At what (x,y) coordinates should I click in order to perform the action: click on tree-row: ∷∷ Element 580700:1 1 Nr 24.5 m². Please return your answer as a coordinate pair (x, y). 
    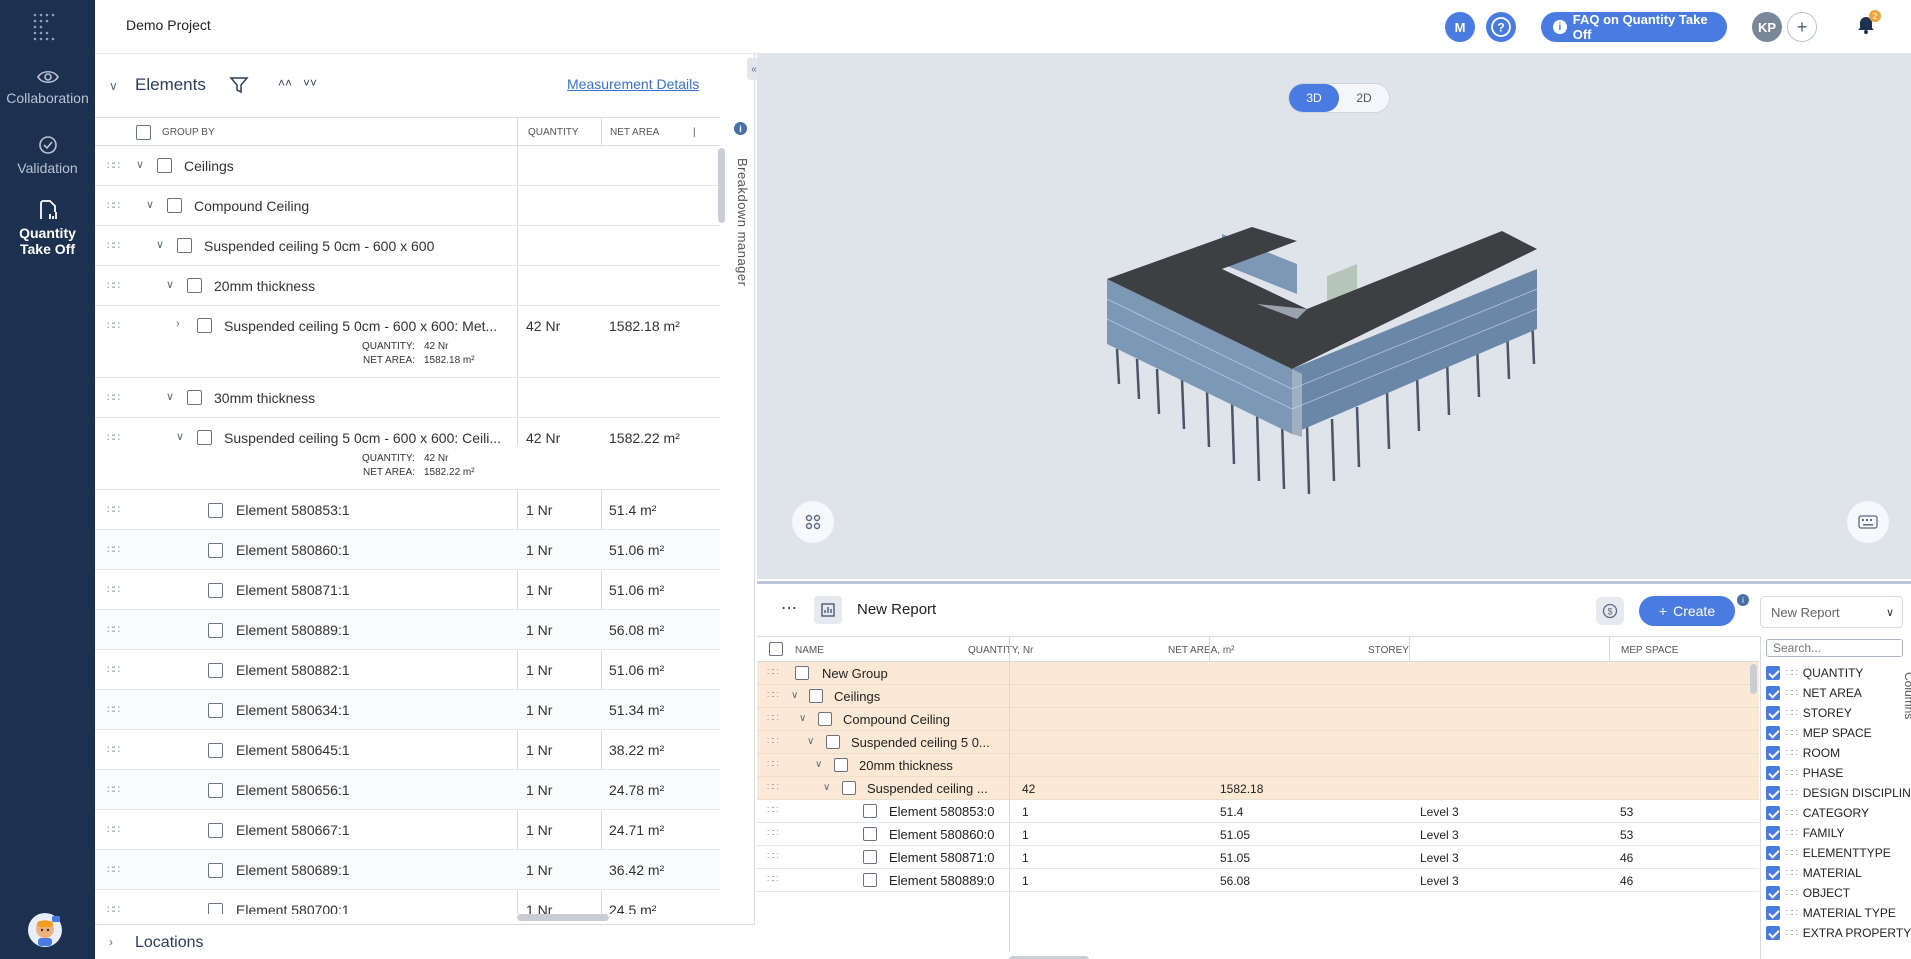
    Looking at the image, I should click on (407, 902).